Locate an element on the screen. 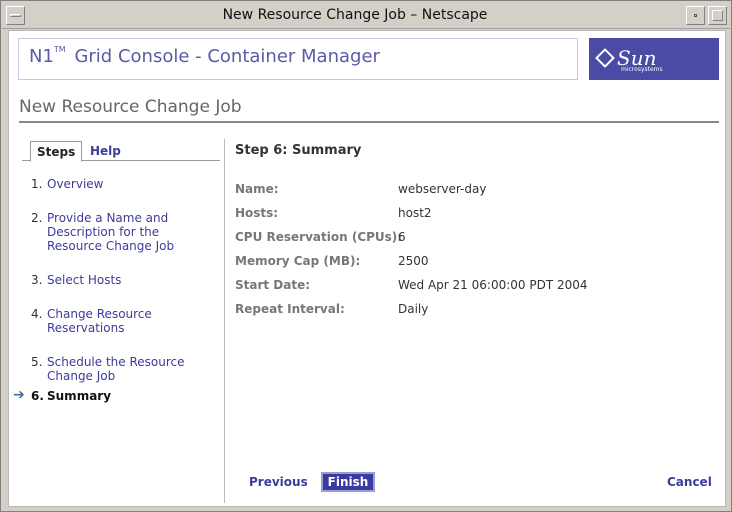 This screenshot has width=732, height=512. summary-row: CPU Reservation (CPUs): 6 is located at coordinates (475, 238).